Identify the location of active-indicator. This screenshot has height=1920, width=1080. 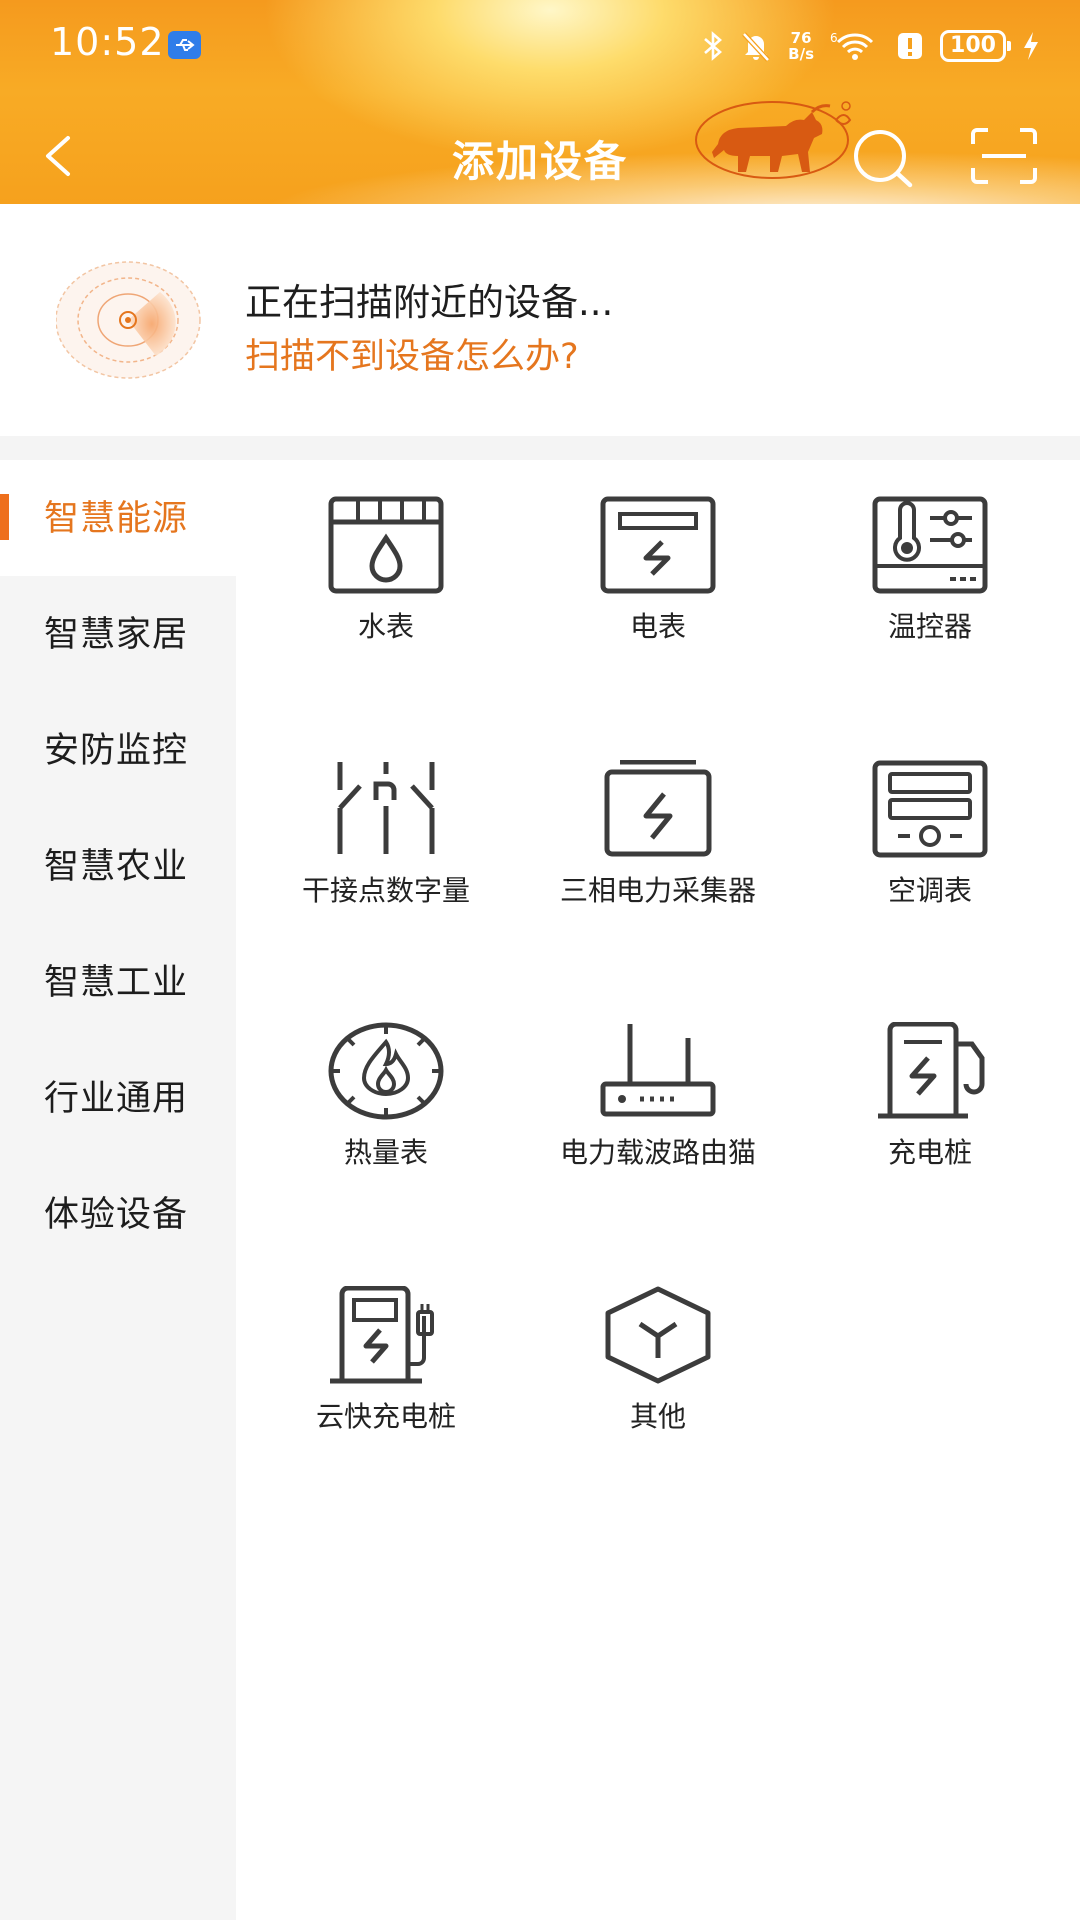
(4, 517).